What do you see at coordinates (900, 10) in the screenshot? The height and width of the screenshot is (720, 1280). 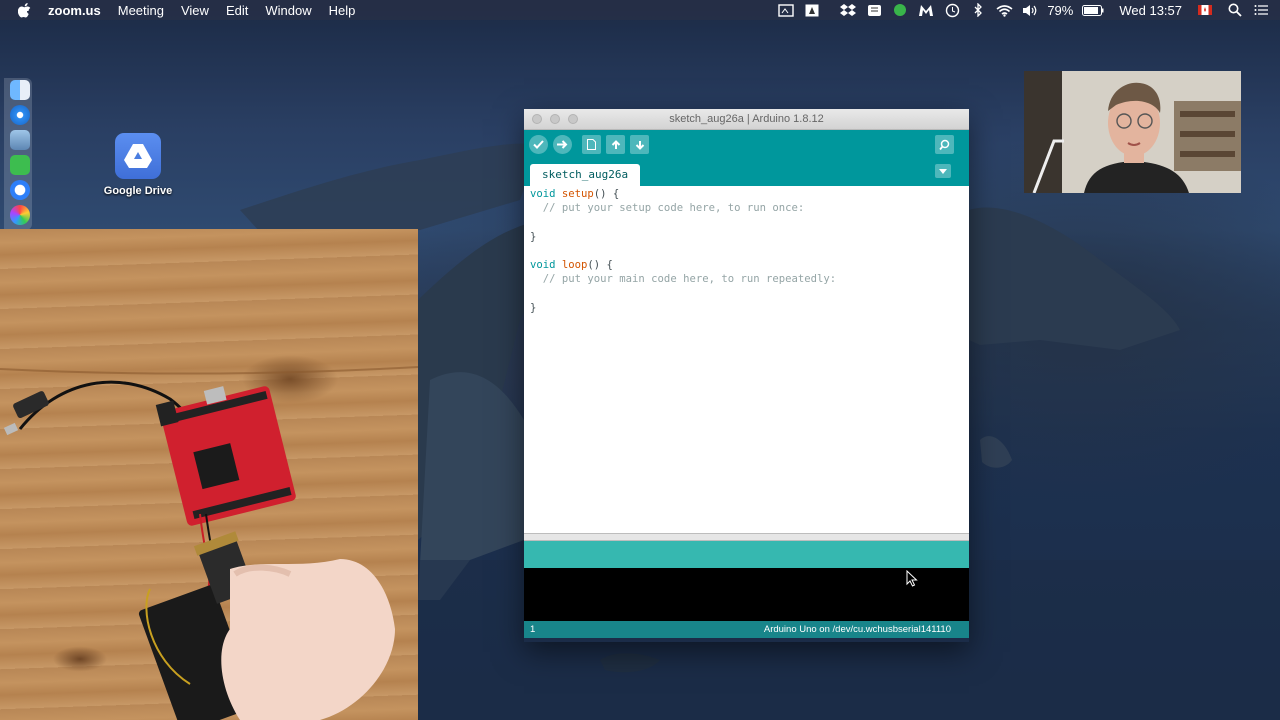 I see `green-status-icon` at bounding box center [900, 10].